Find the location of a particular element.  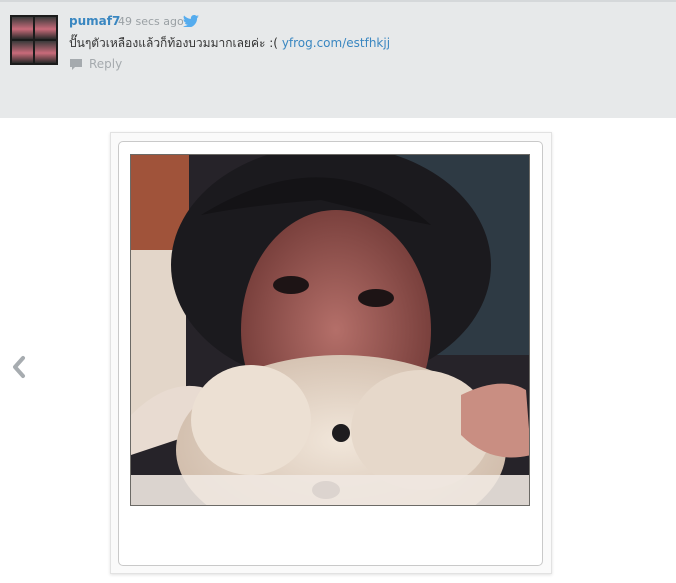

avatar is located at coordinates (34, 40).